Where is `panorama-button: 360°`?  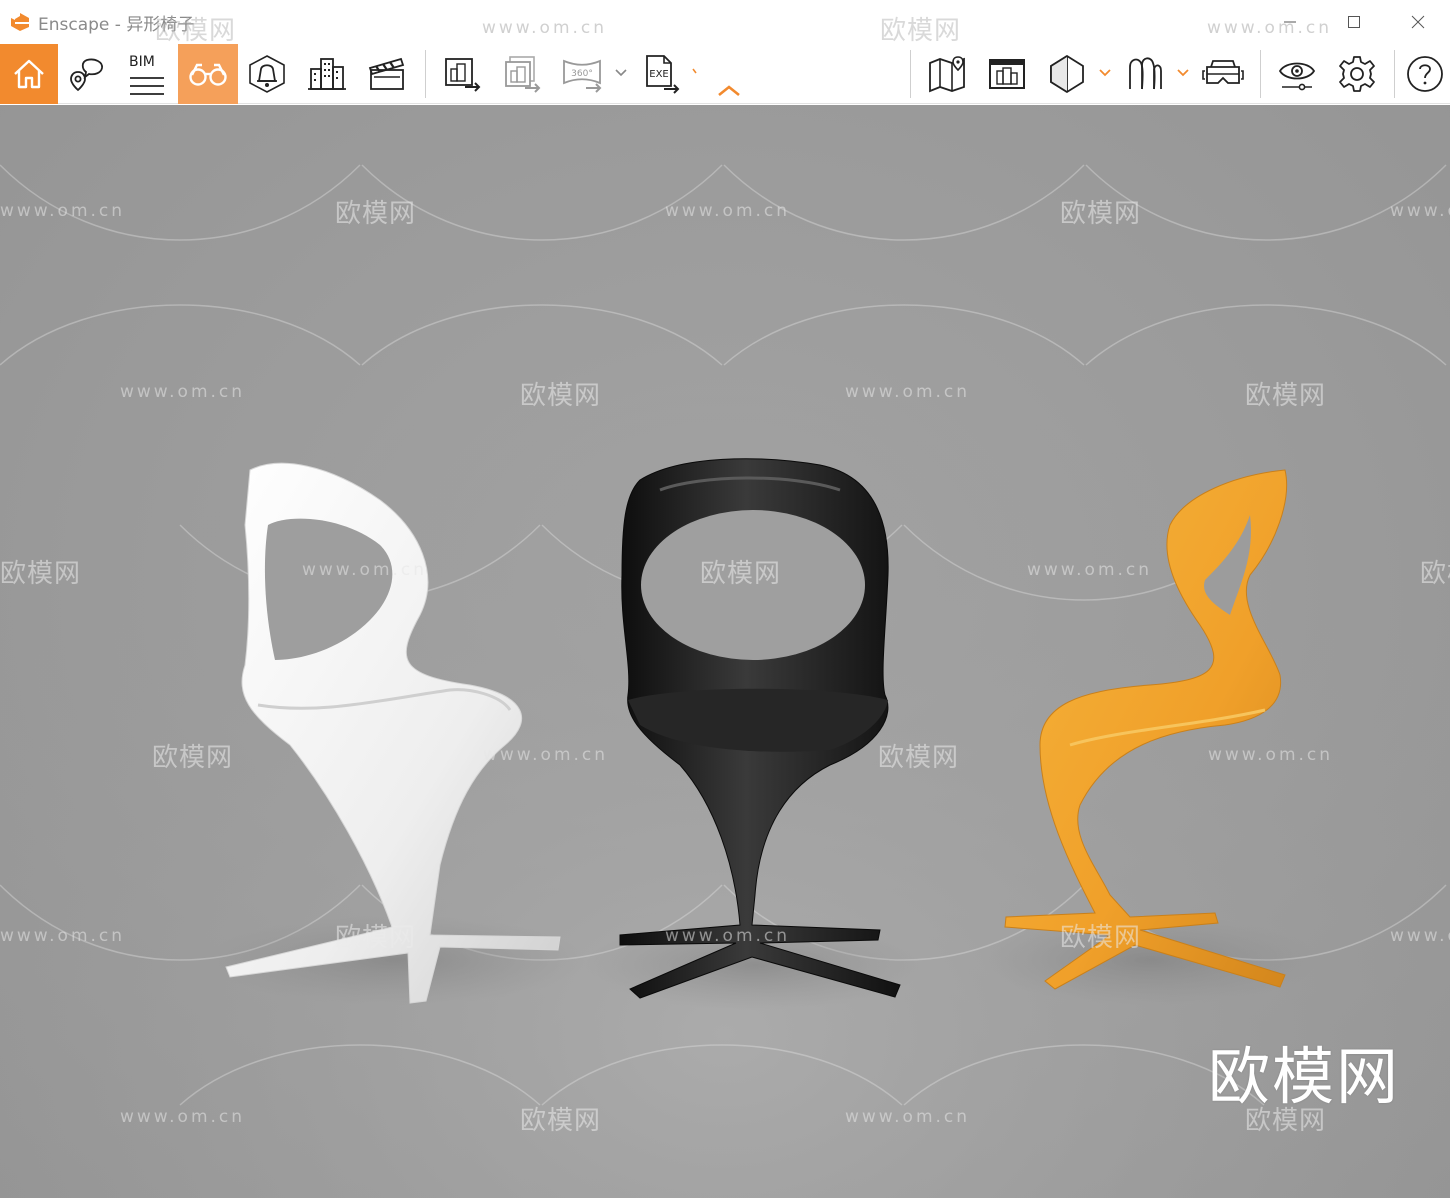 panorama-button: 360° is located at coordinates (582, 74).